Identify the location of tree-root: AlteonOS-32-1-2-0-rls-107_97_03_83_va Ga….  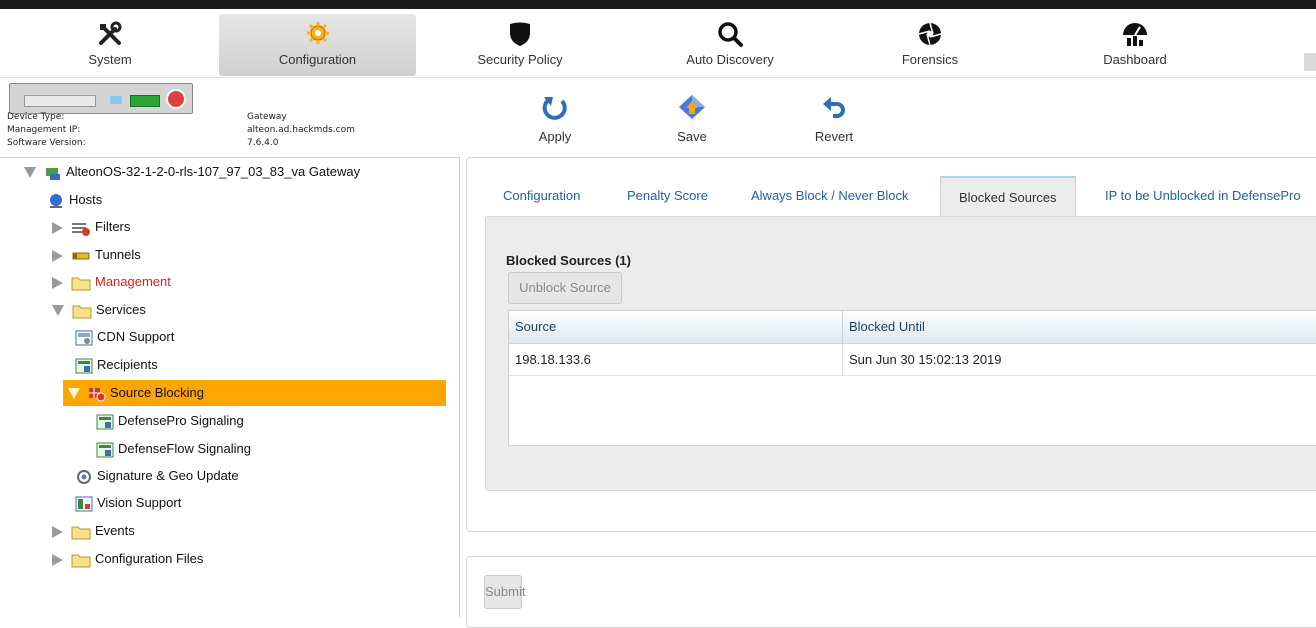
(192, 172).